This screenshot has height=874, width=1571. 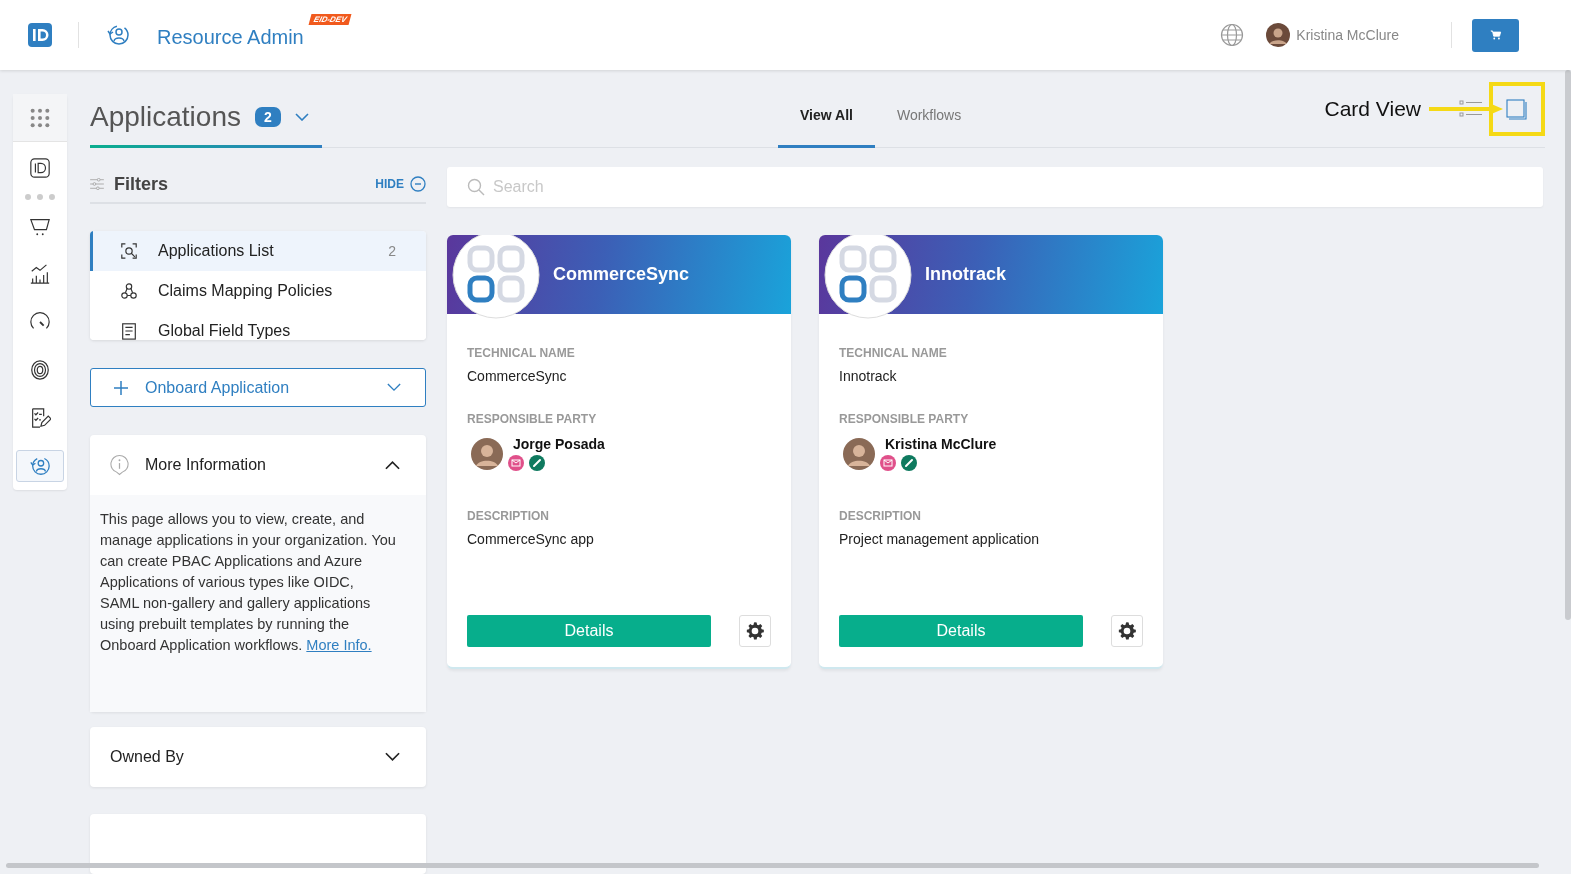 What do you see at coordinates (476, 187) in the screenshot?
I see `search-icon` at bounding box center [476, 187].